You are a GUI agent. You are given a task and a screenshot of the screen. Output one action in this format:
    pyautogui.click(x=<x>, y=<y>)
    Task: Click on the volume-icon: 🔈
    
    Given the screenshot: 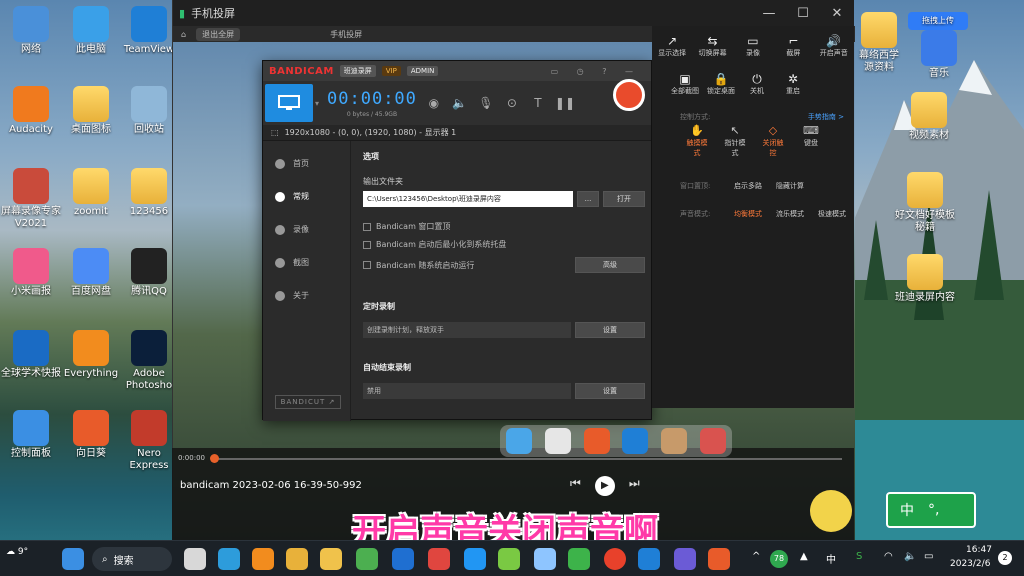 What is the action you would take?
    pyautogui.click(x=910, y=556)
    